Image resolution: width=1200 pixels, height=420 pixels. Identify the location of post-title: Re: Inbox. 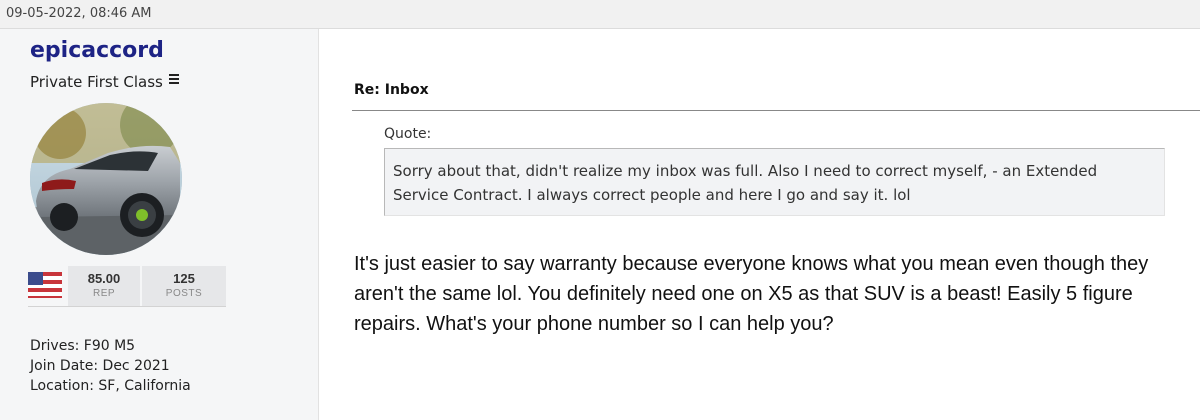
(391, 90).